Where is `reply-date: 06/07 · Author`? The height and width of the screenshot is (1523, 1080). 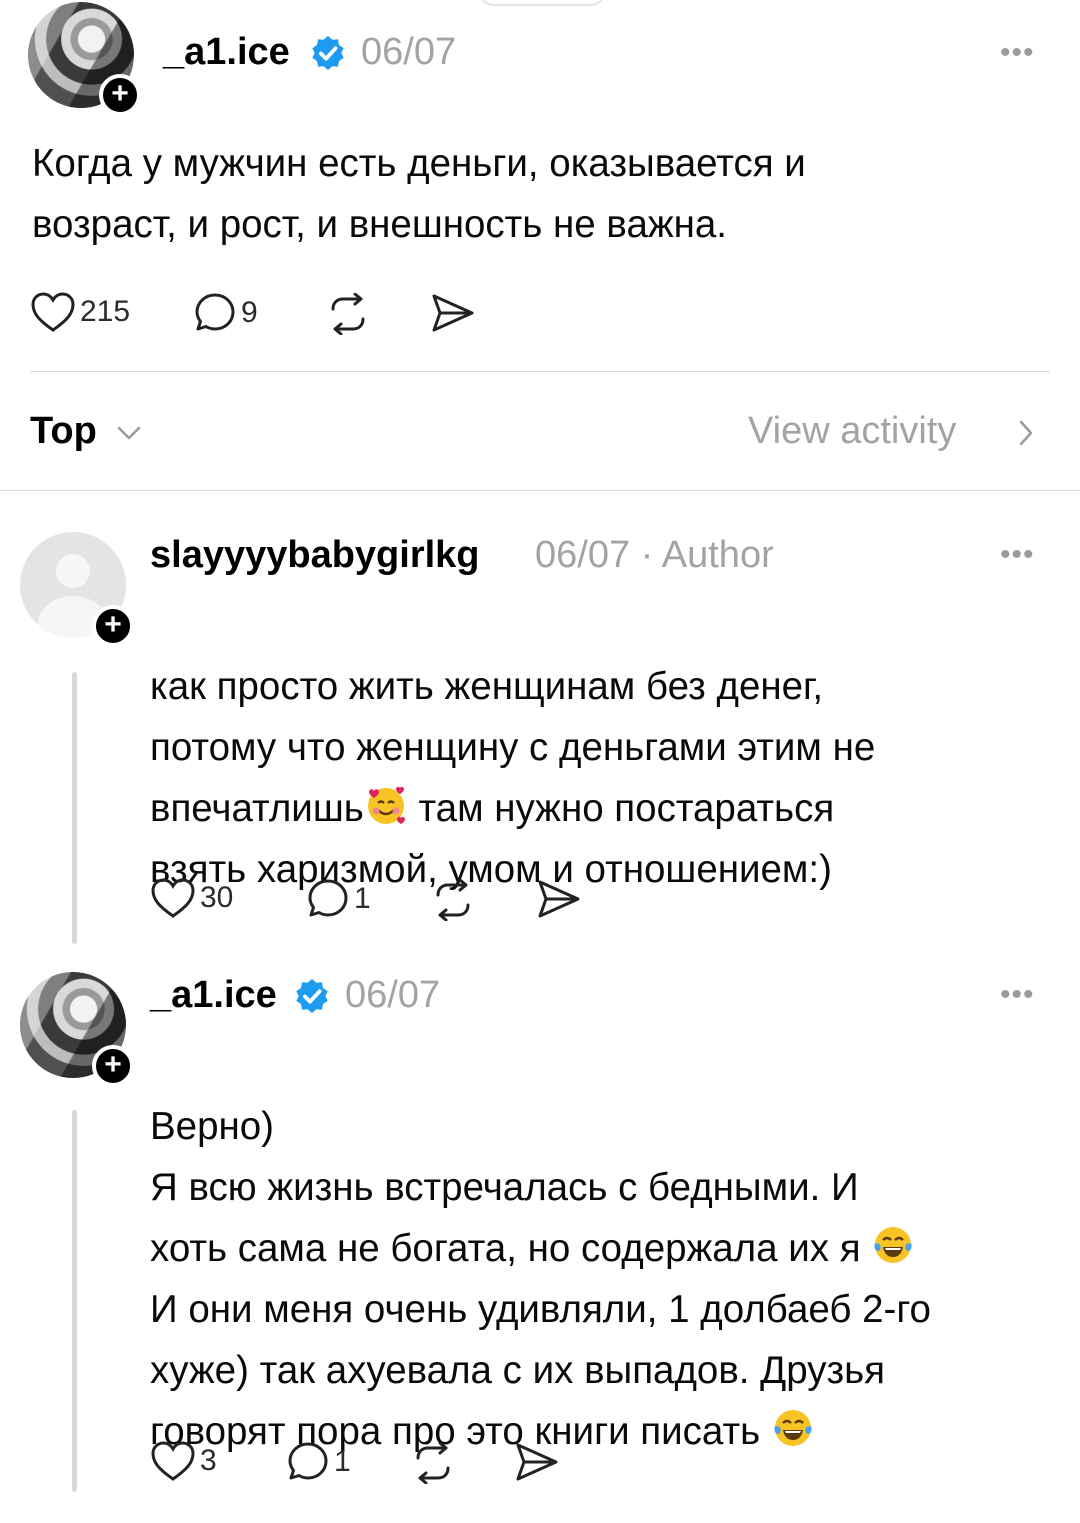 reply-date: 06/07 · Author is located at coordinates (654, 555).